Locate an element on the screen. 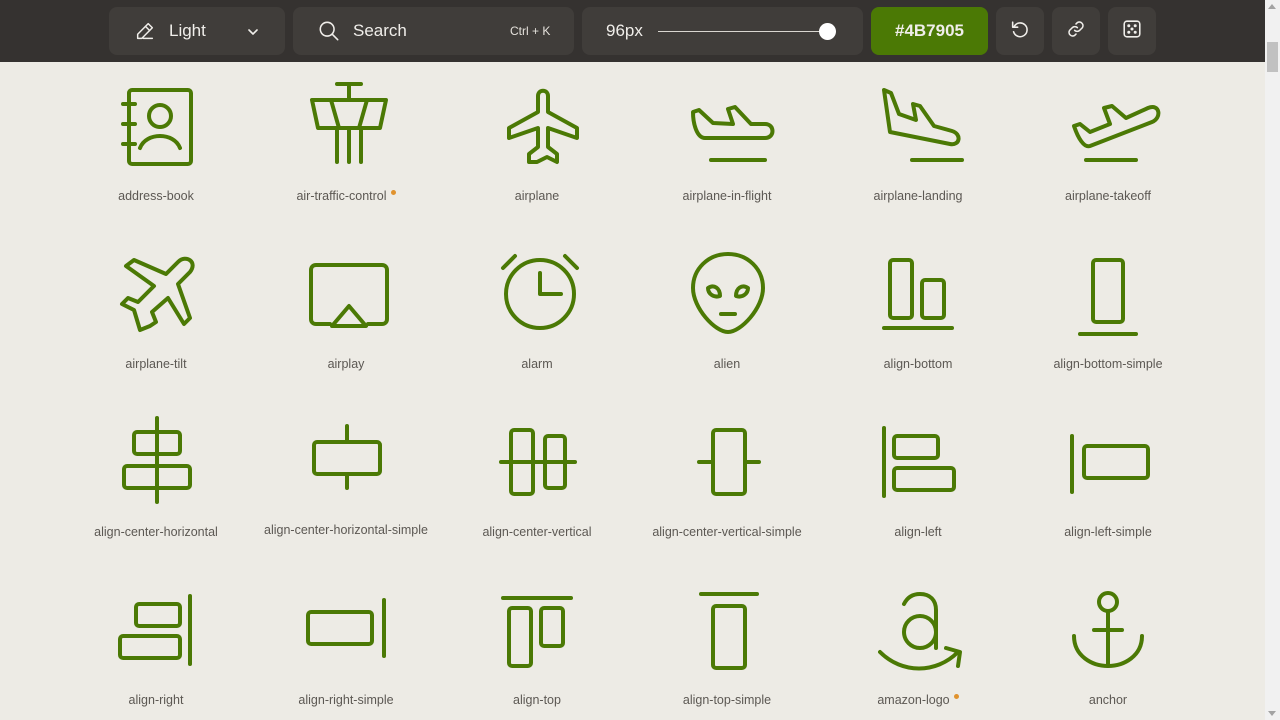  icon-card-airplay: airplay is located at coordinates (346, 314).